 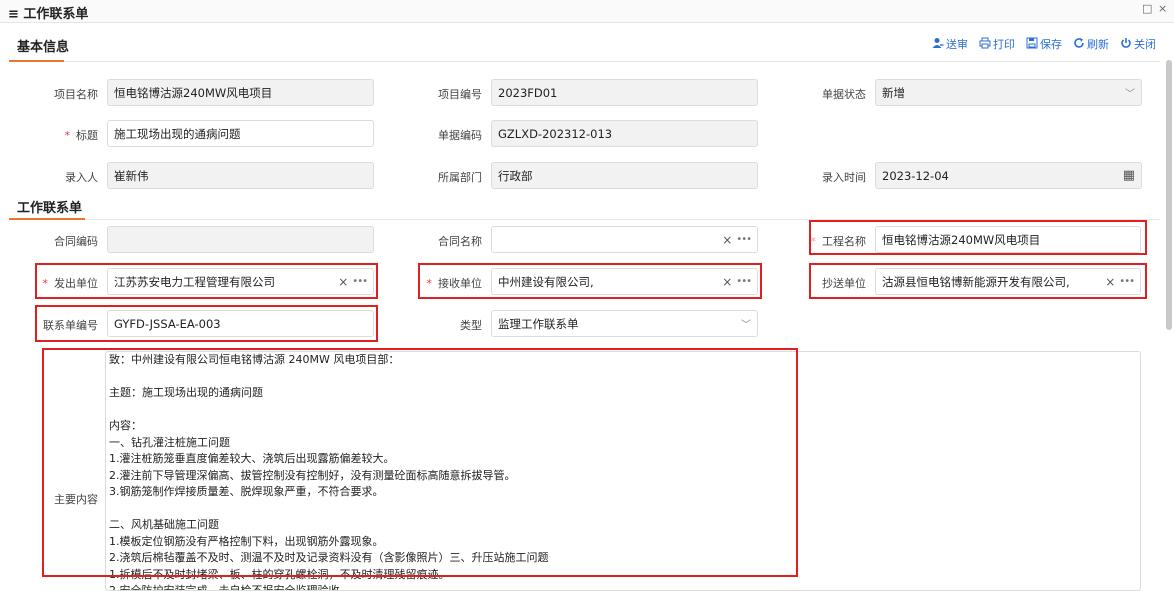 I want to click on project-name-label: 项目名称, so click(x=76, y=94).